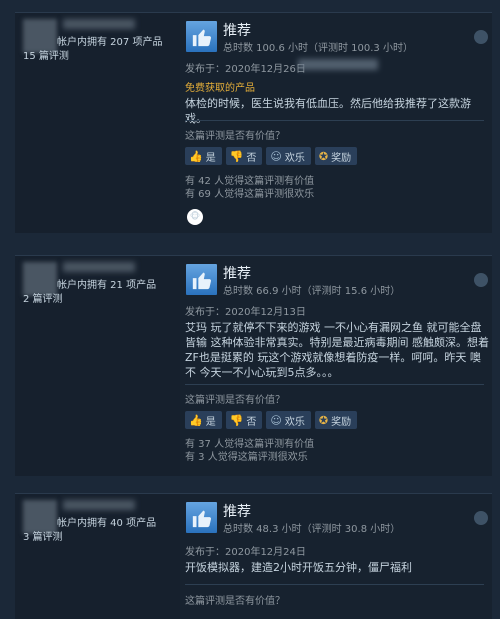 The height and width of the screenshot is (619, 500). I want to click on author-reviews: 2 篇评测, so click(43, 297).